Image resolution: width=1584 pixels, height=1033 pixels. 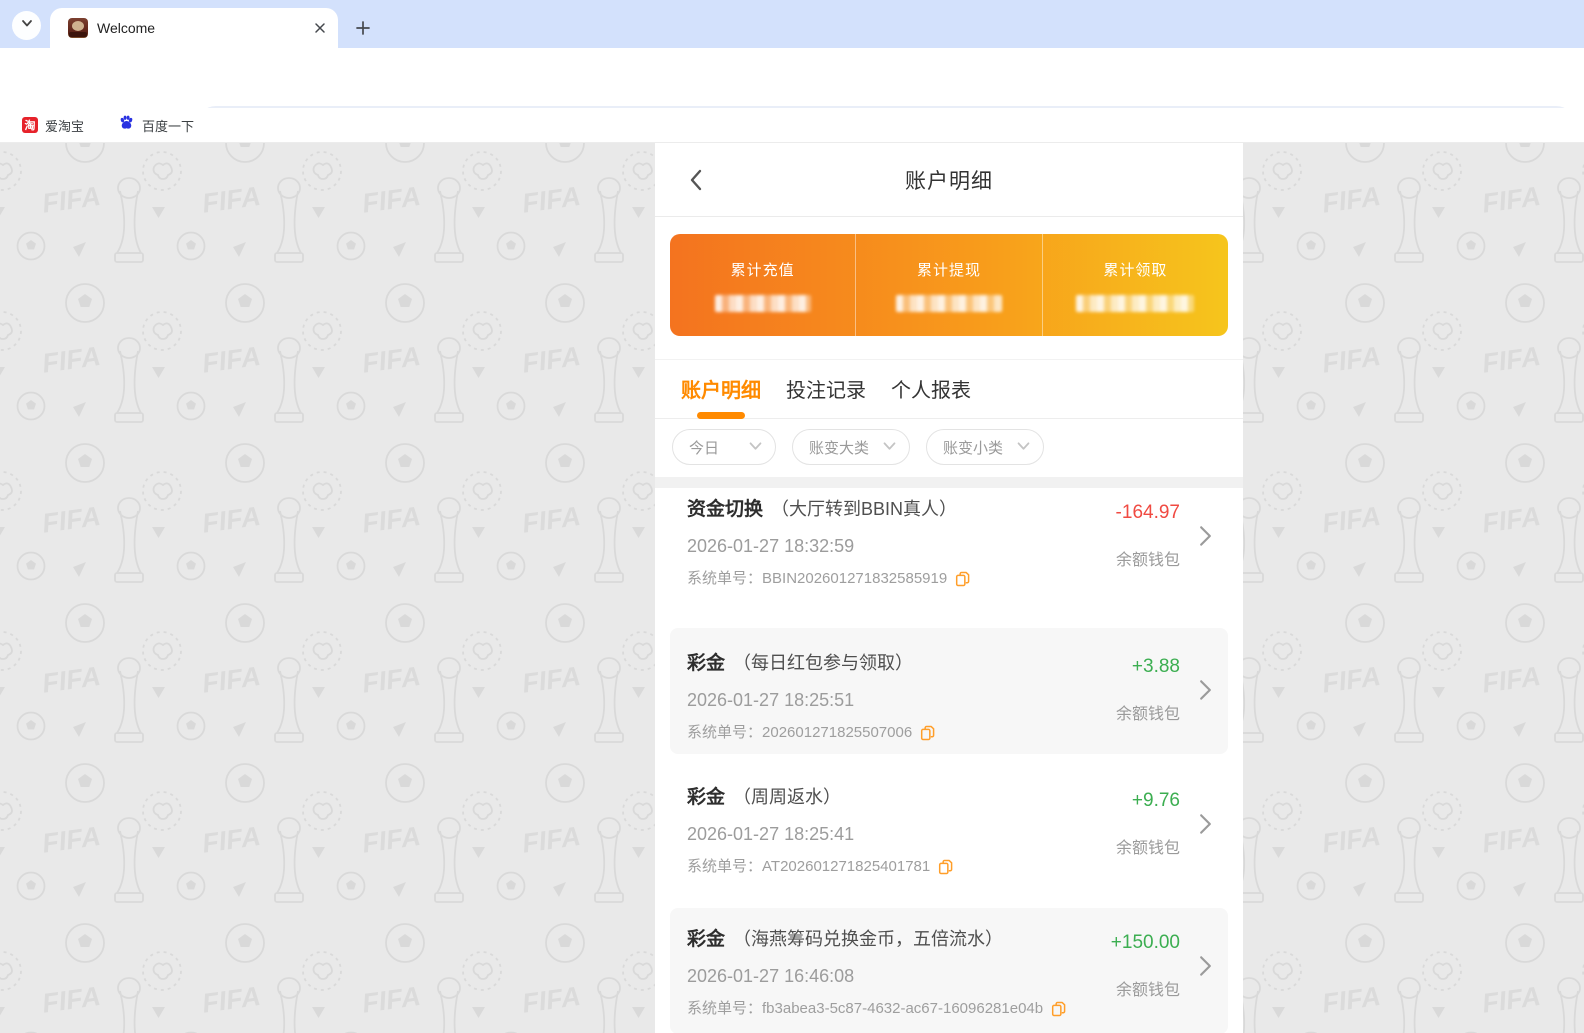 I want to click on page-title: 账户明细, so click(x=949, y=181).